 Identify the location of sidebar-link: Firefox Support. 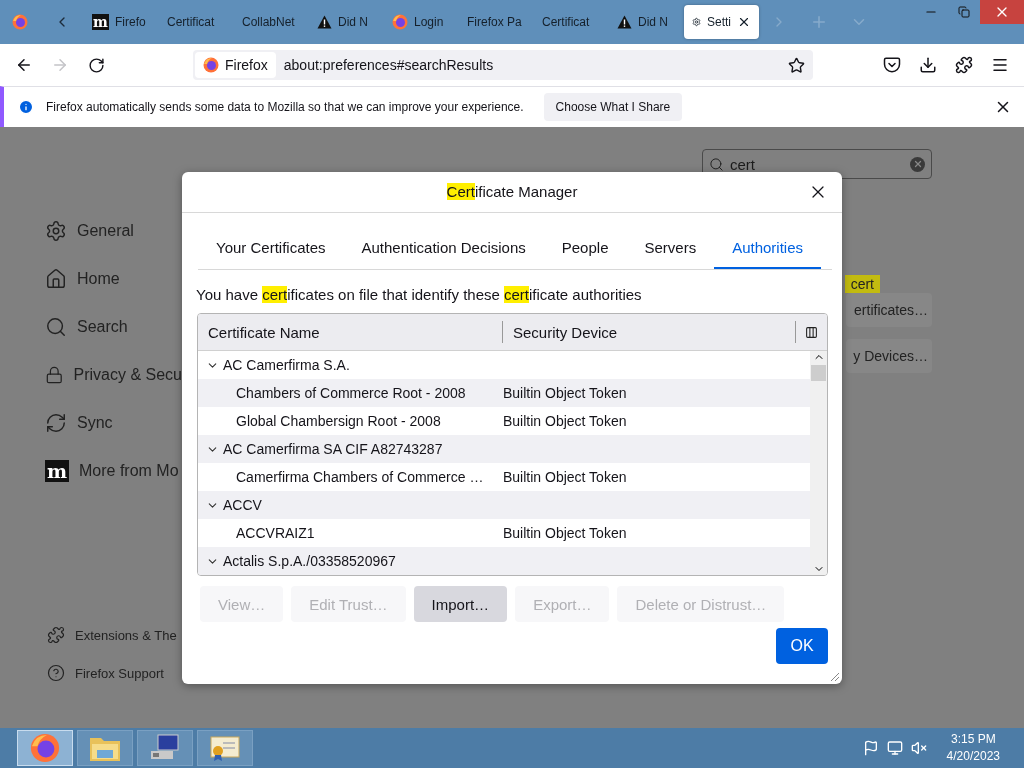
(111, 673).